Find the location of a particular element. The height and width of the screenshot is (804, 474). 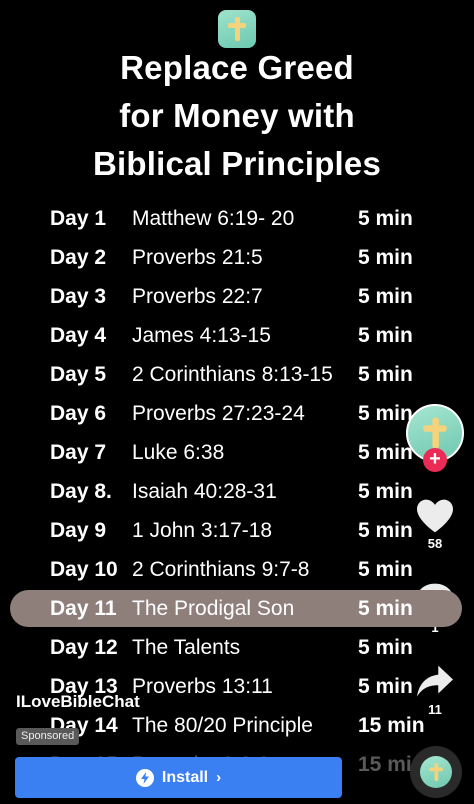

scripture-ref: Isaiah 40:28-31 is located at coordinates (204, 491).